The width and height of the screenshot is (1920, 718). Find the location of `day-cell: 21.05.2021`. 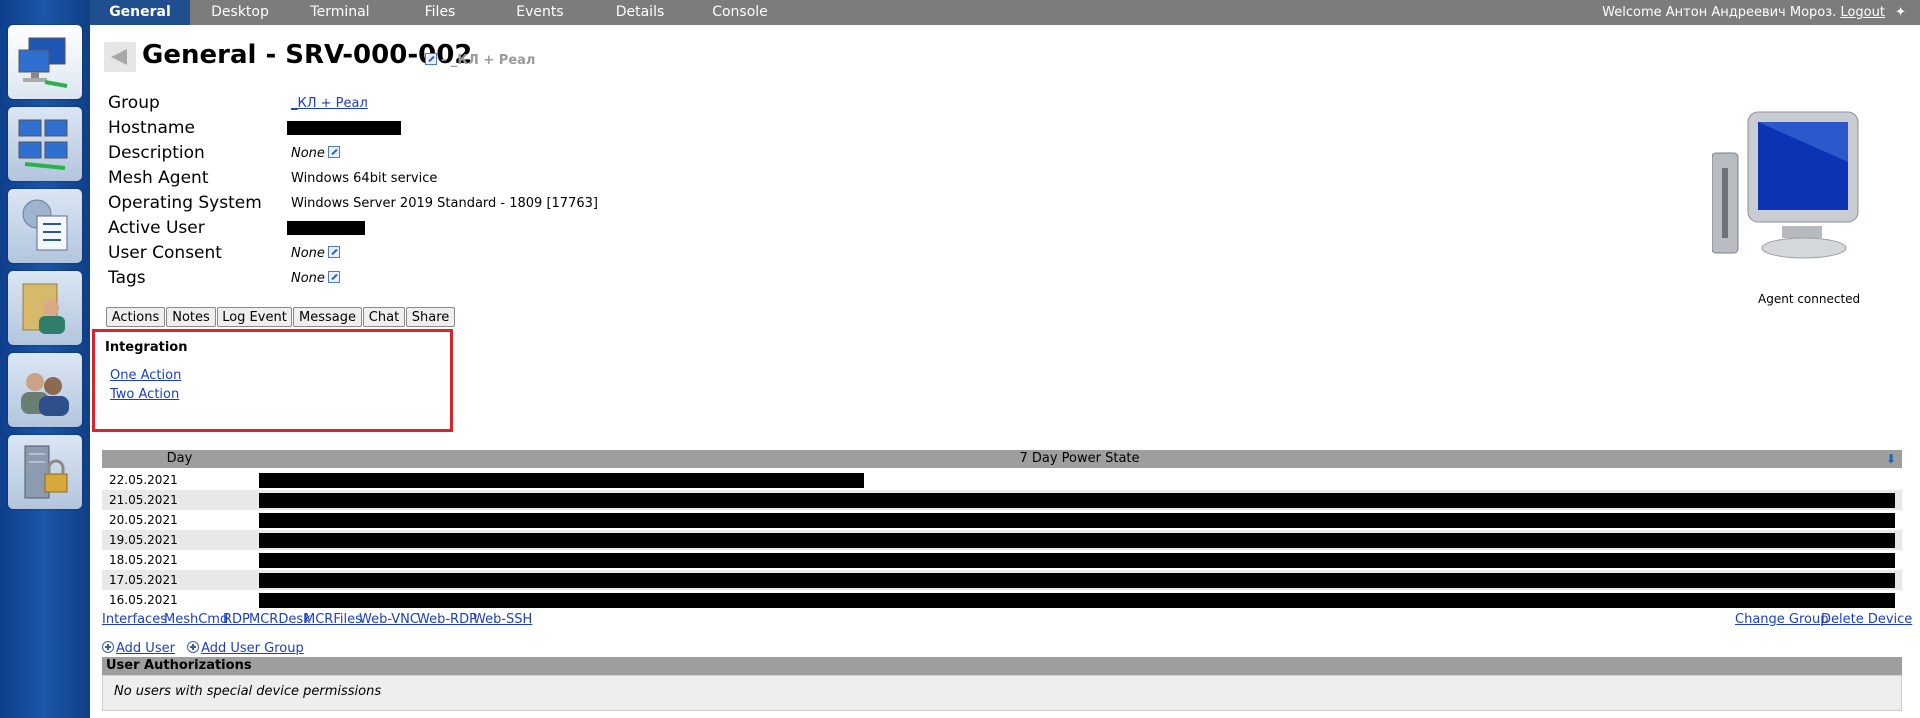

day-cell: 21.05.2021 is located at coordinates (143, 500).